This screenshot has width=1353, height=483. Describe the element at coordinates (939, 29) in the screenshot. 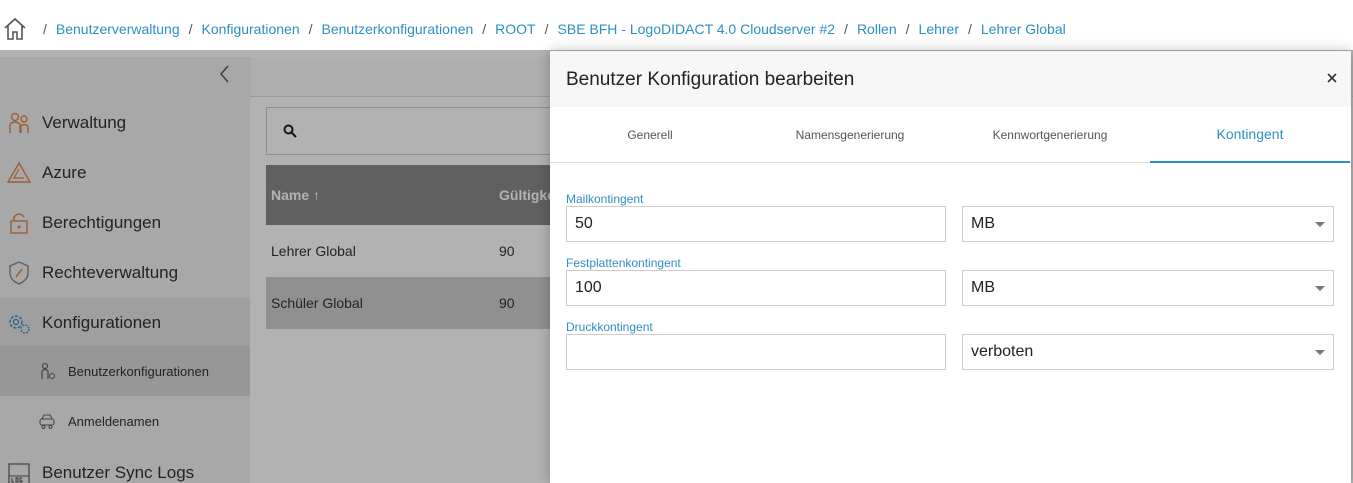

I see `breadcrumb-item-lehrer: Lehrer` at that location.